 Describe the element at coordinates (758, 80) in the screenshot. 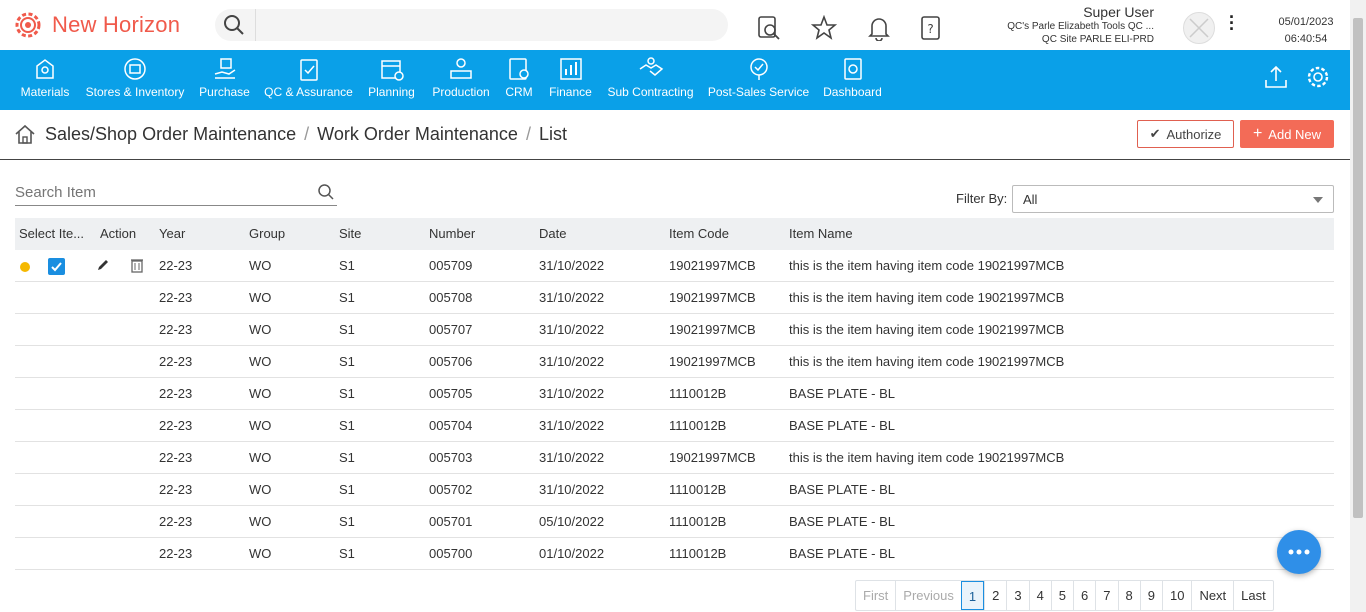

I see `nav-post-sales-service: Post-Sales Service` at that location.